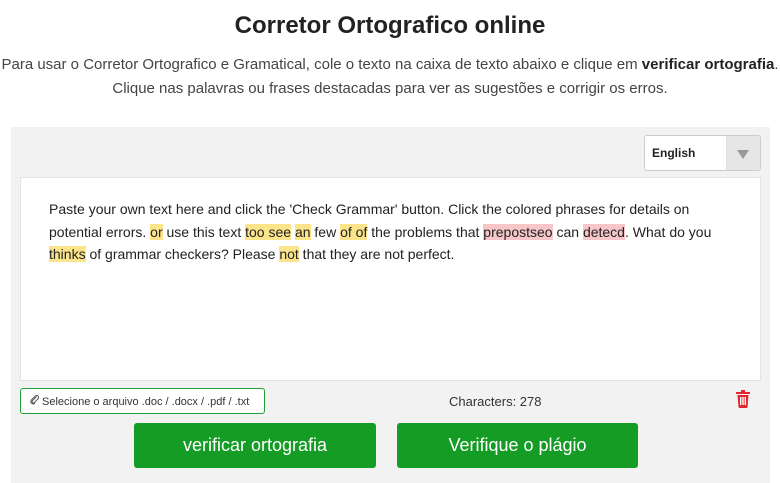  Describe the element at coordinates (668, 231) in the screenshot. I see `editor-text-segment: . What do you` at that location.